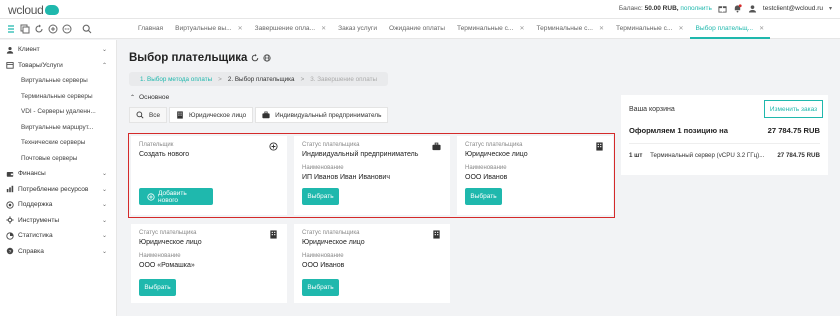 The image size is (840, 316). I want to click on sidebar-subitem-label: Терминальные серверы, so click(57, 96).